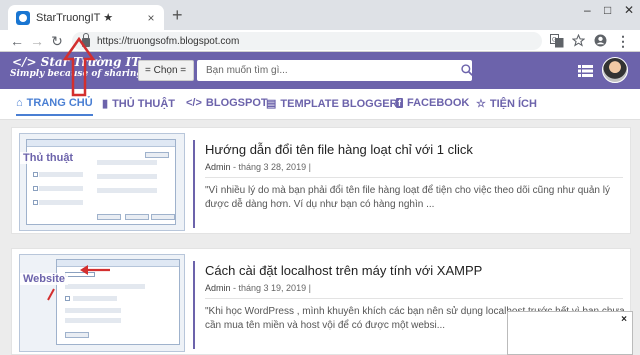  What do you see at coordinates (513, 103) in the screenshot?
I see `nav-item-label: TIỆN ÍCH` at bounding box center [513, 103].